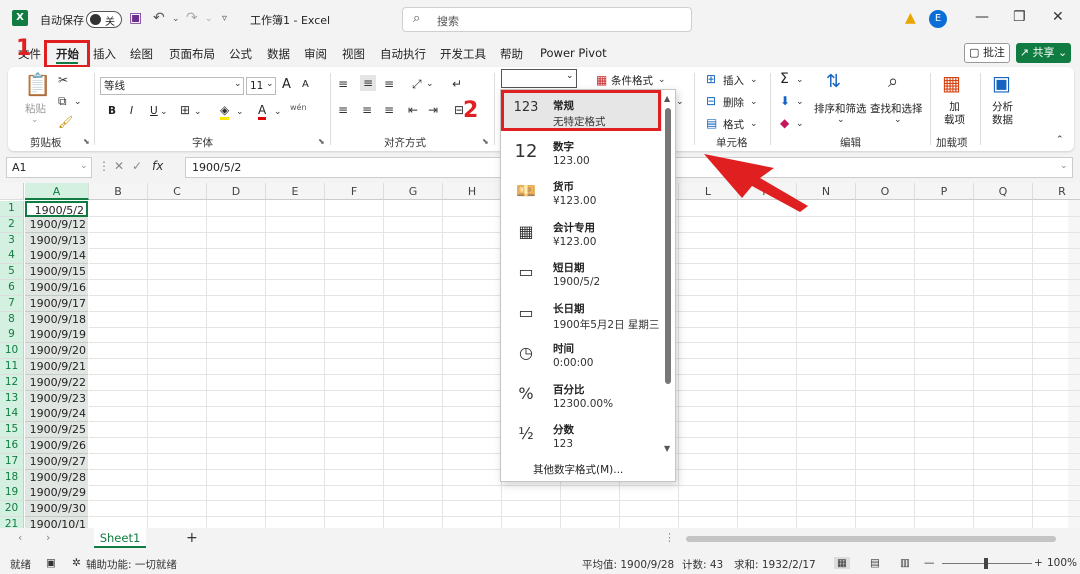 This screenshot has height=574, width=1080. Describe the element at coordinates (112, 111) in the screenshot. I see `bold-button: B` at that location.